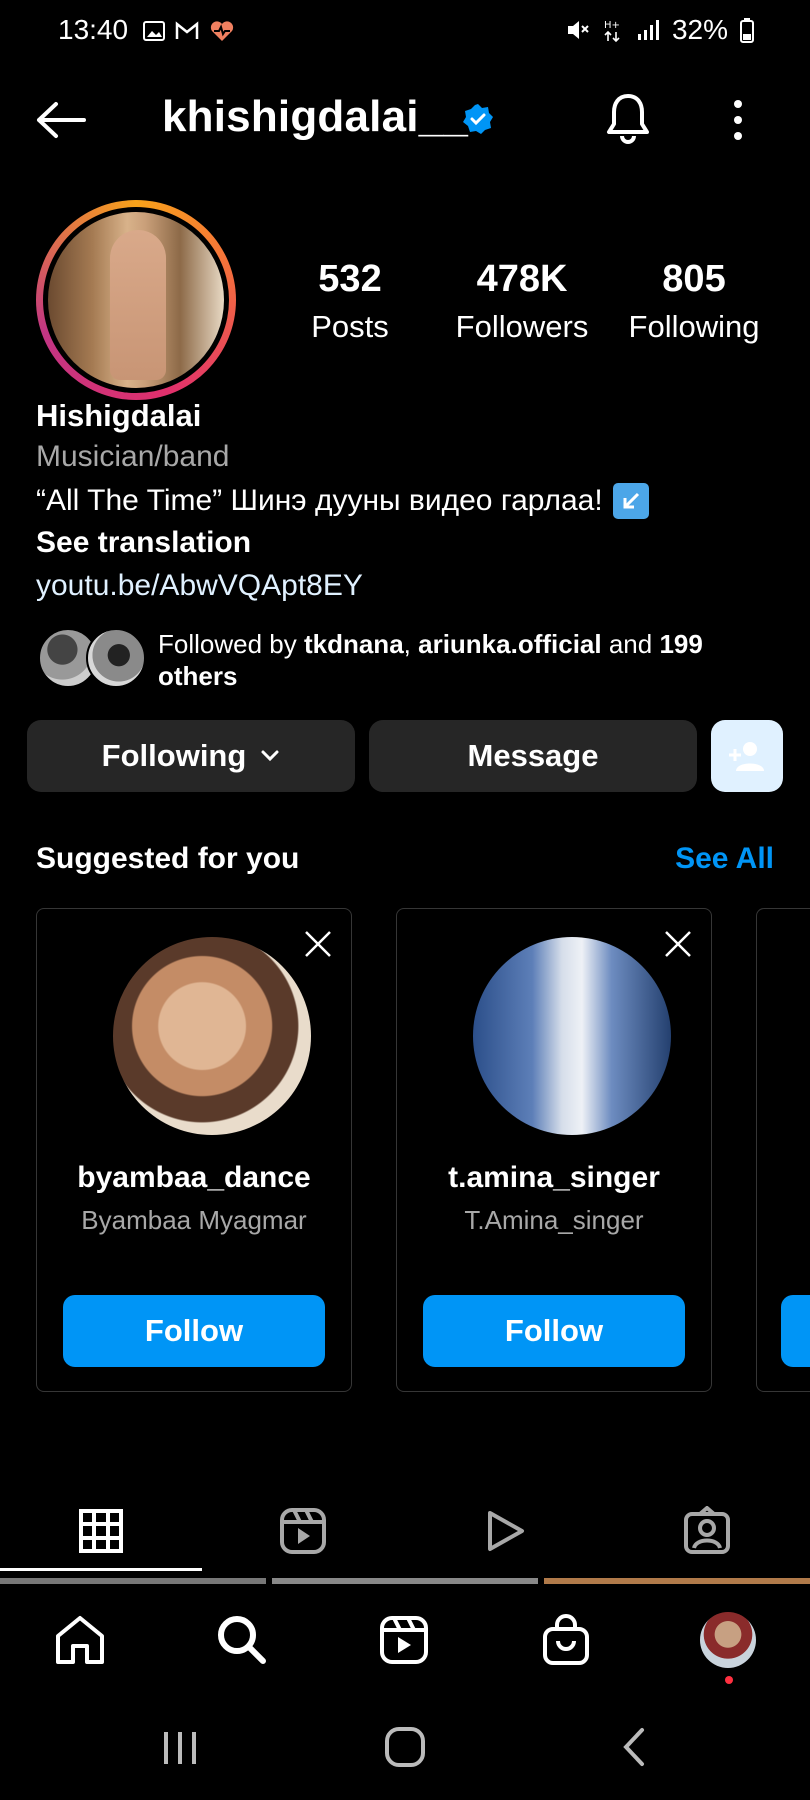 This screenshot has width=810, height=1800. What do you see at coordinates (350, 301) in the screenshot?
I see `posts-stat: 532 Posts` at bounding box center [350, 301].